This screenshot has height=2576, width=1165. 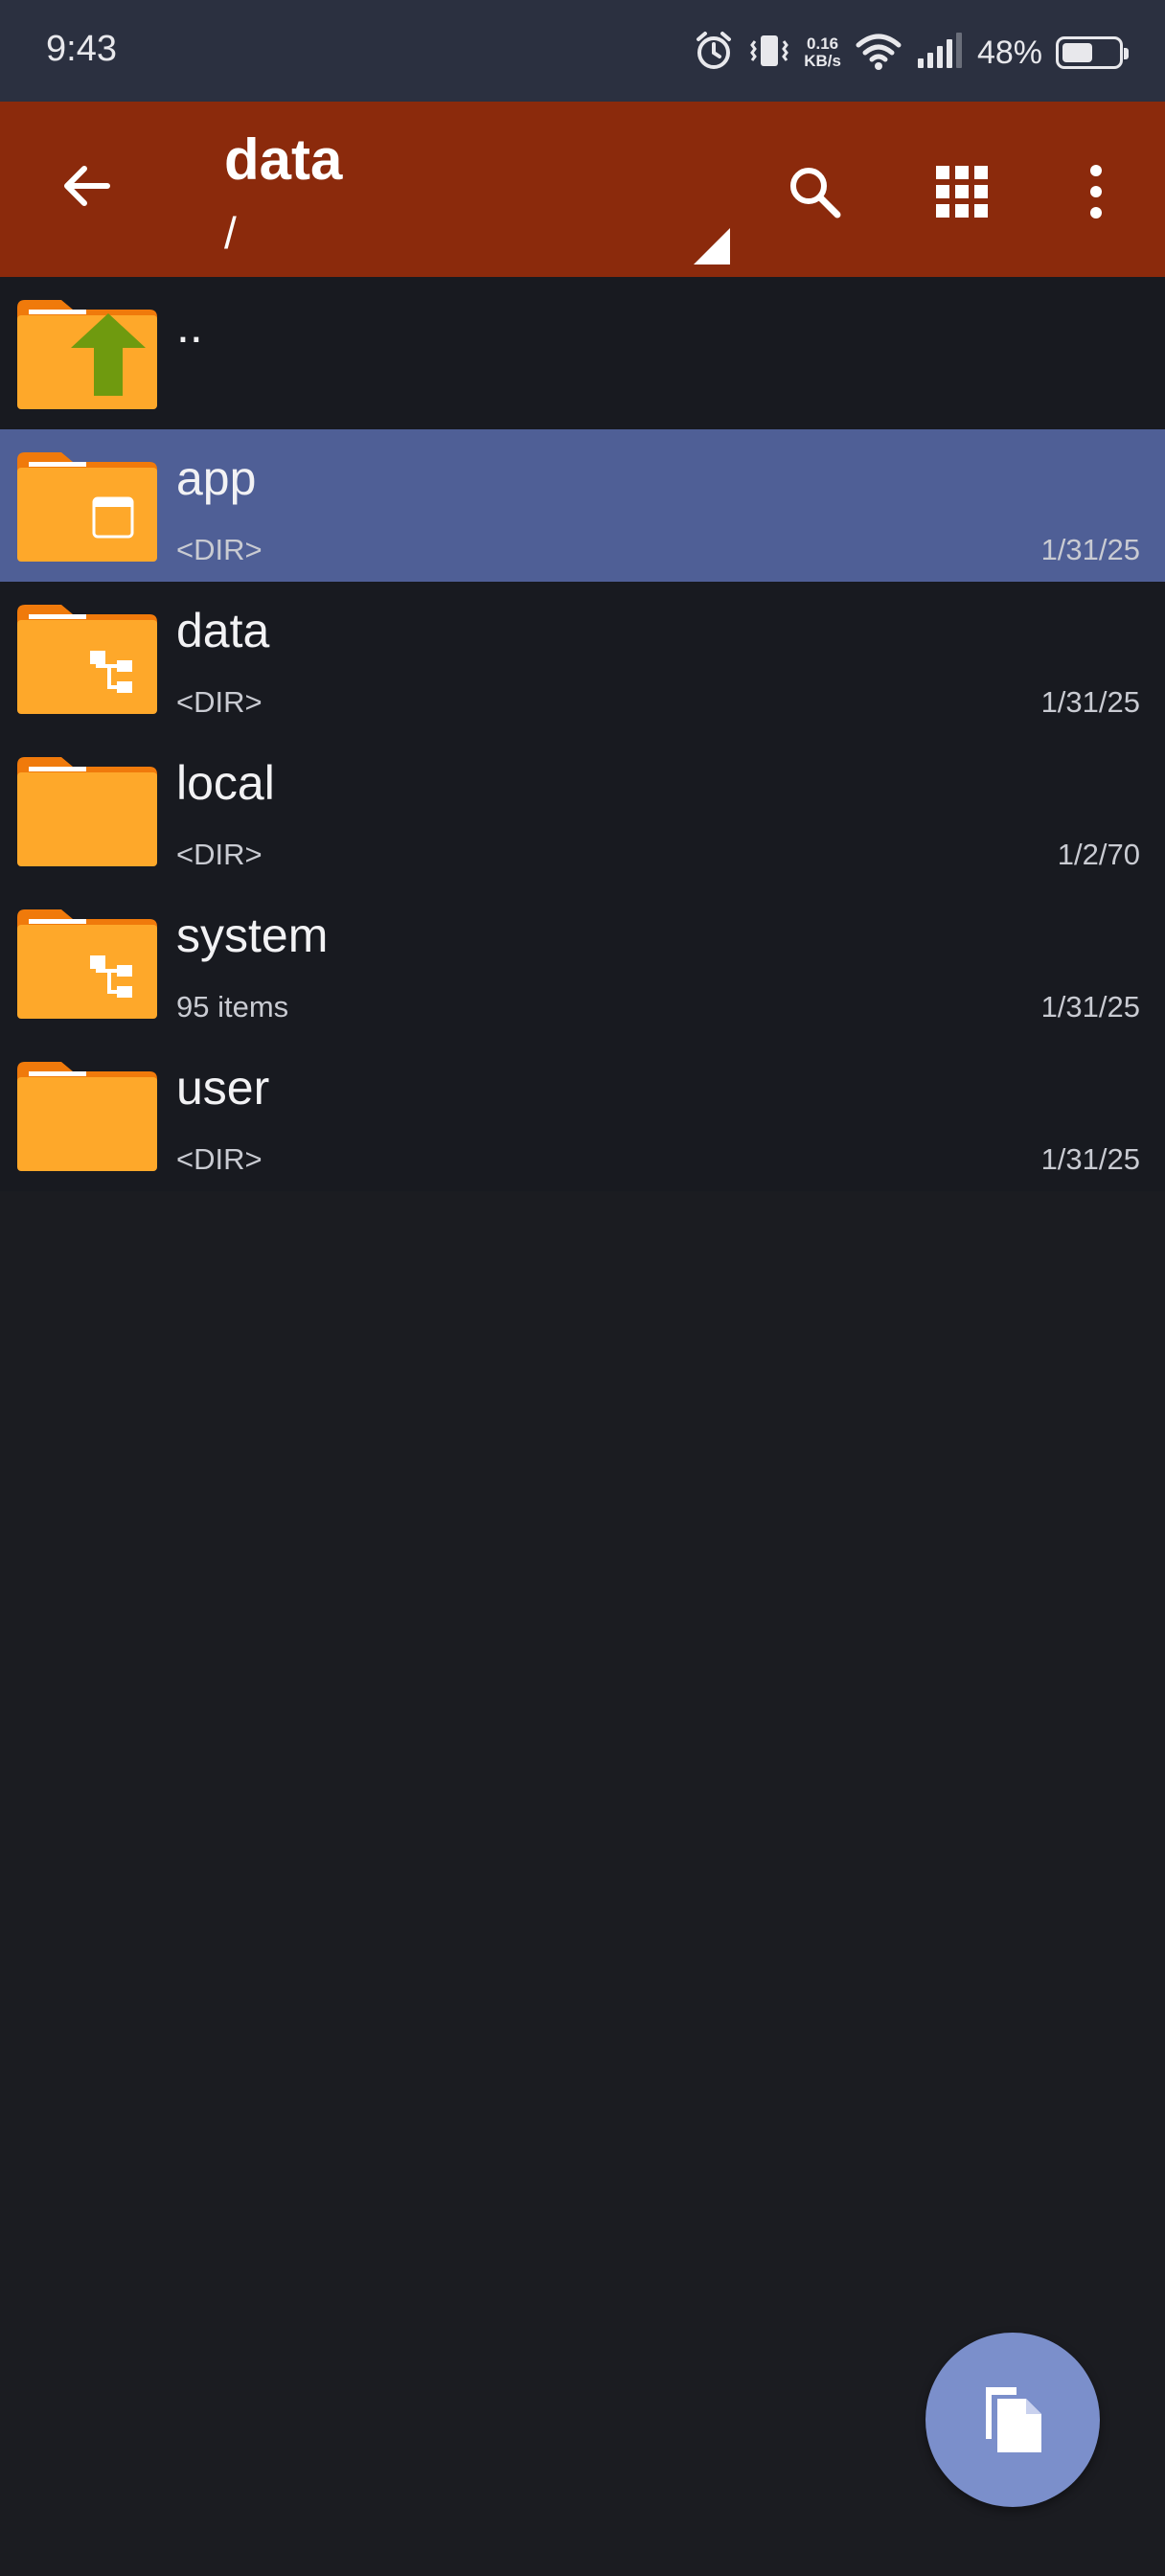 What do you see at coordinates (82, 49) in the screenshot?
I see `status-time: 9:43` at bounding box center [82, 49].